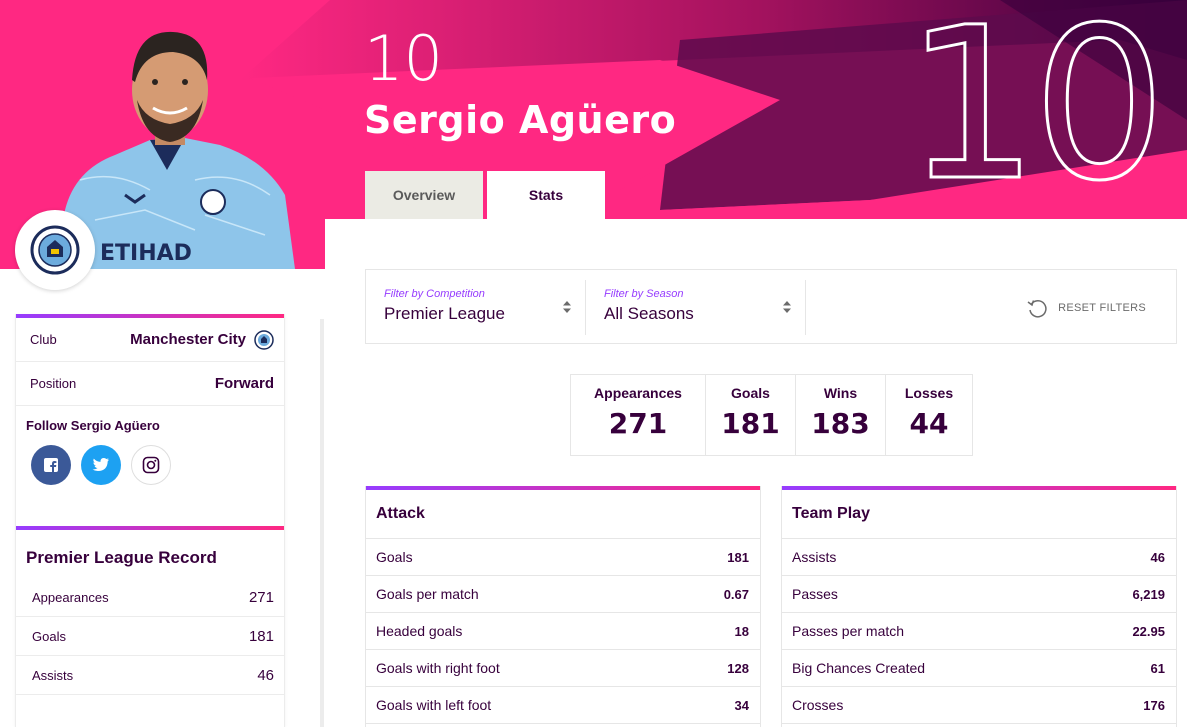 This screenshot has height=727, width=1187. What do you see at coordinates (264, 339) in the screenshot?
I see `club-crest-icon` at bounding box center [264, 339].